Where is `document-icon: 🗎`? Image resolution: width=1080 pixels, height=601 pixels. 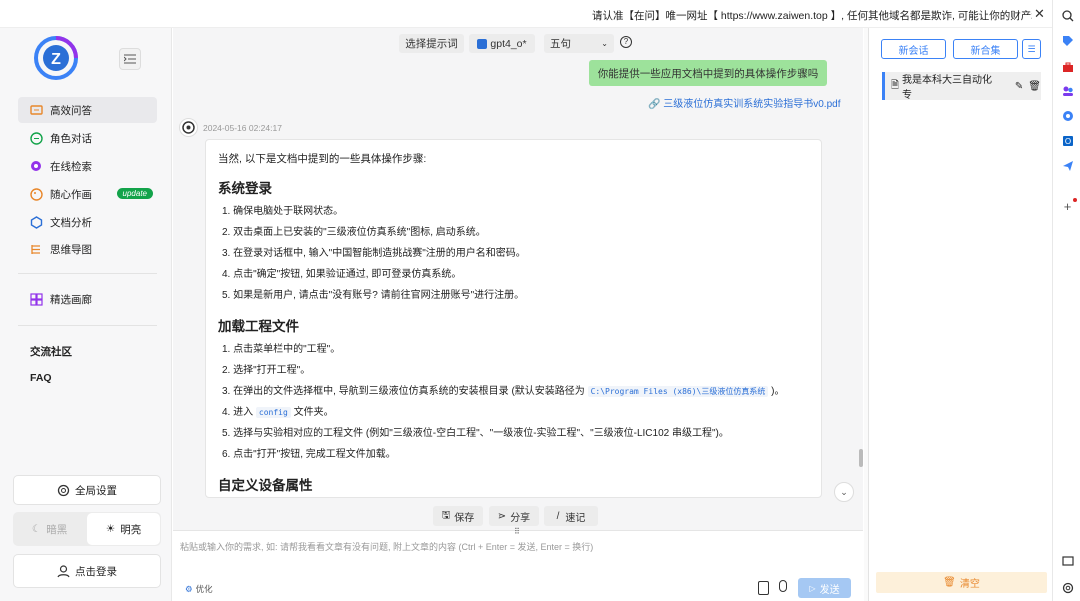
document-icon: 🗎 is located at coordinates (895, 85).